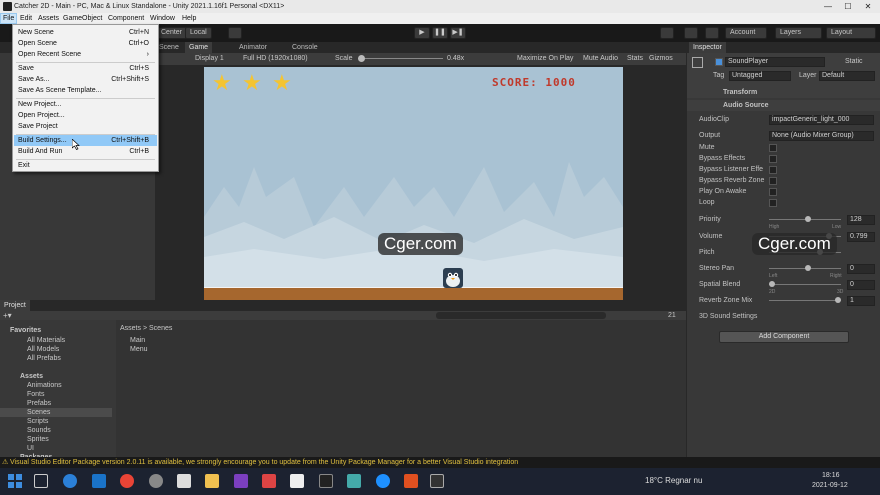 The height and width of the screenshot is (495, 880). I want to click on reverb-zone-field: 1, so click(861, 301).